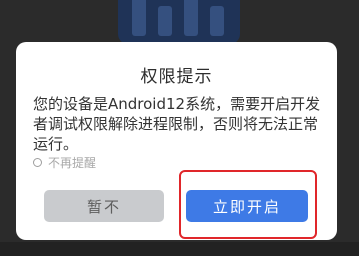 Image resolution: width=359 pixels, height=256 pixels. I want to click on enable-now-button: 立即开启, so click(247, 206).